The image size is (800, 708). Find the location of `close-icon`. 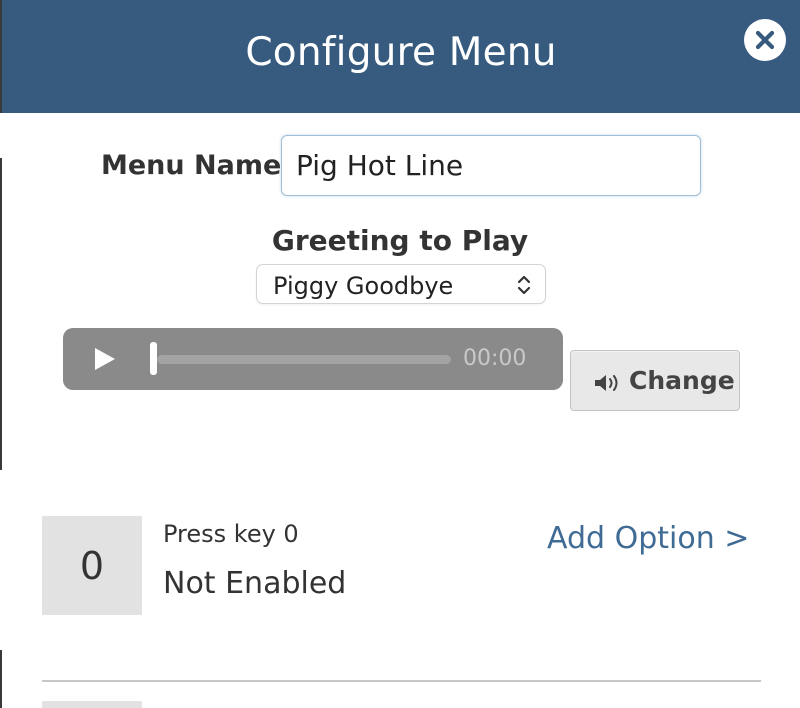

close-icon is located at coordinates (765, 40).